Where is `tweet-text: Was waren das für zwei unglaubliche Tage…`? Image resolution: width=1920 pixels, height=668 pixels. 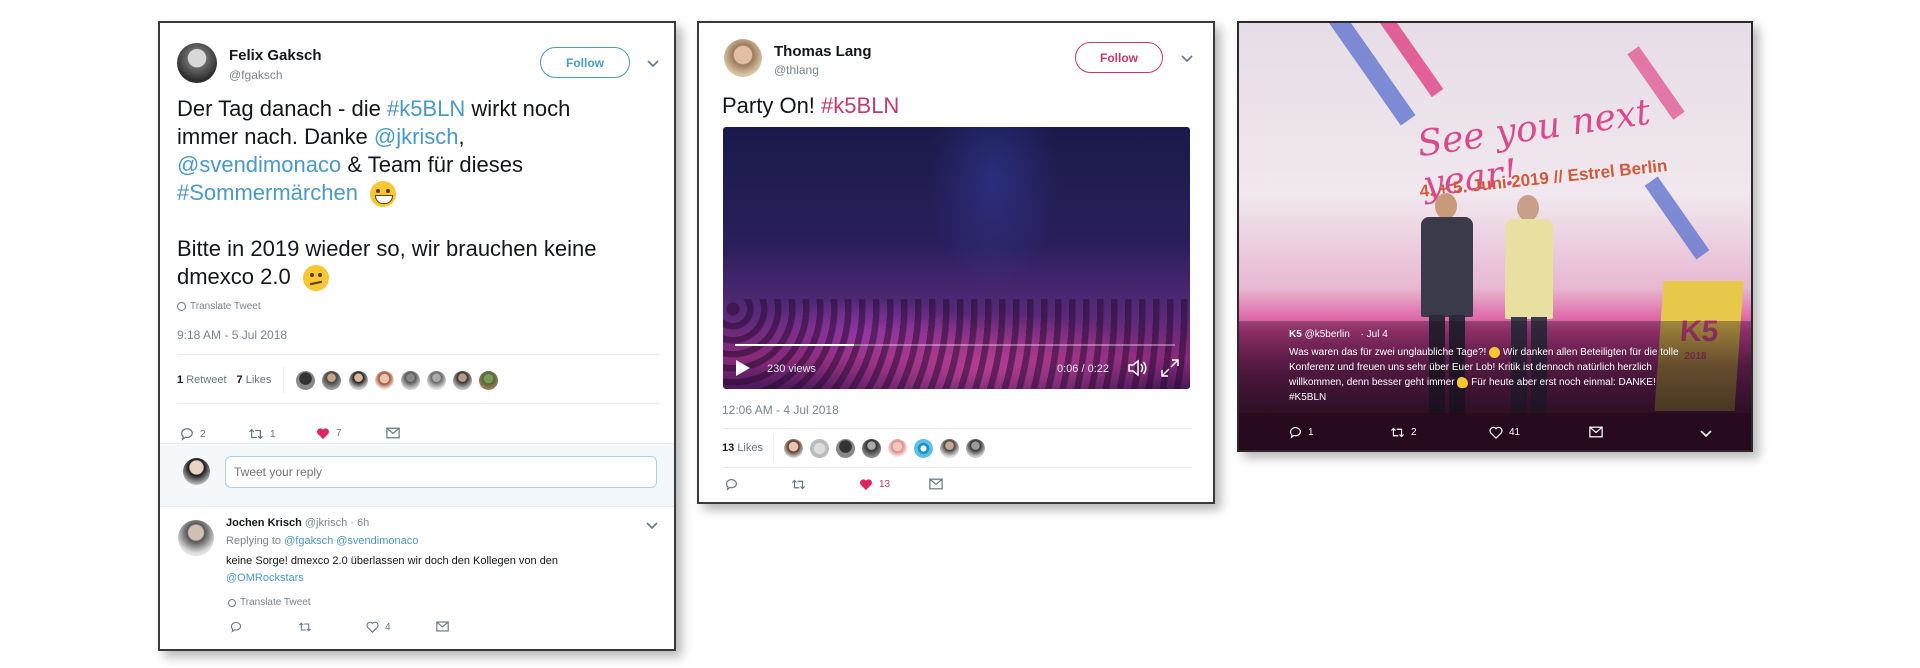
tweet-text: Was waren das für zwei unglaubliche Tage… is located at coordinates (1514, 375).